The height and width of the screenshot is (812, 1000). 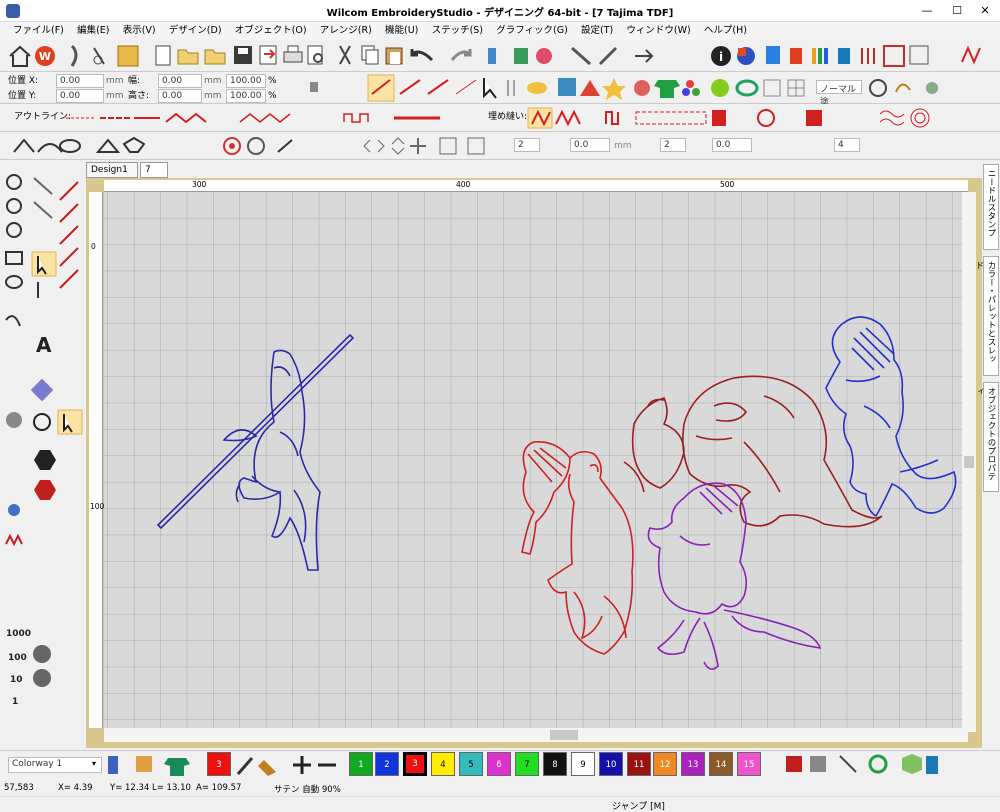 I want to click on height-field: 0.00, so click(x=180, y=96).